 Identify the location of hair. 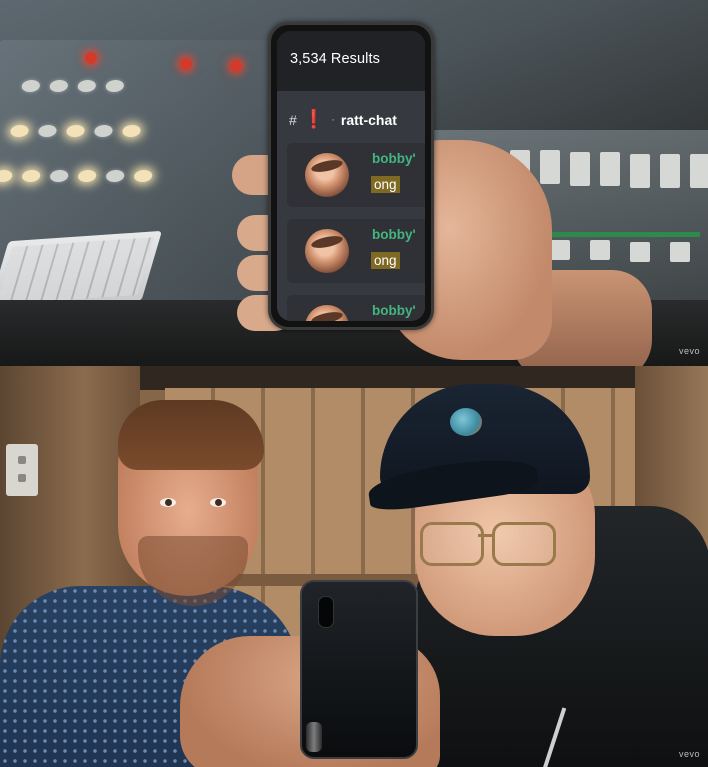
(191, 435).